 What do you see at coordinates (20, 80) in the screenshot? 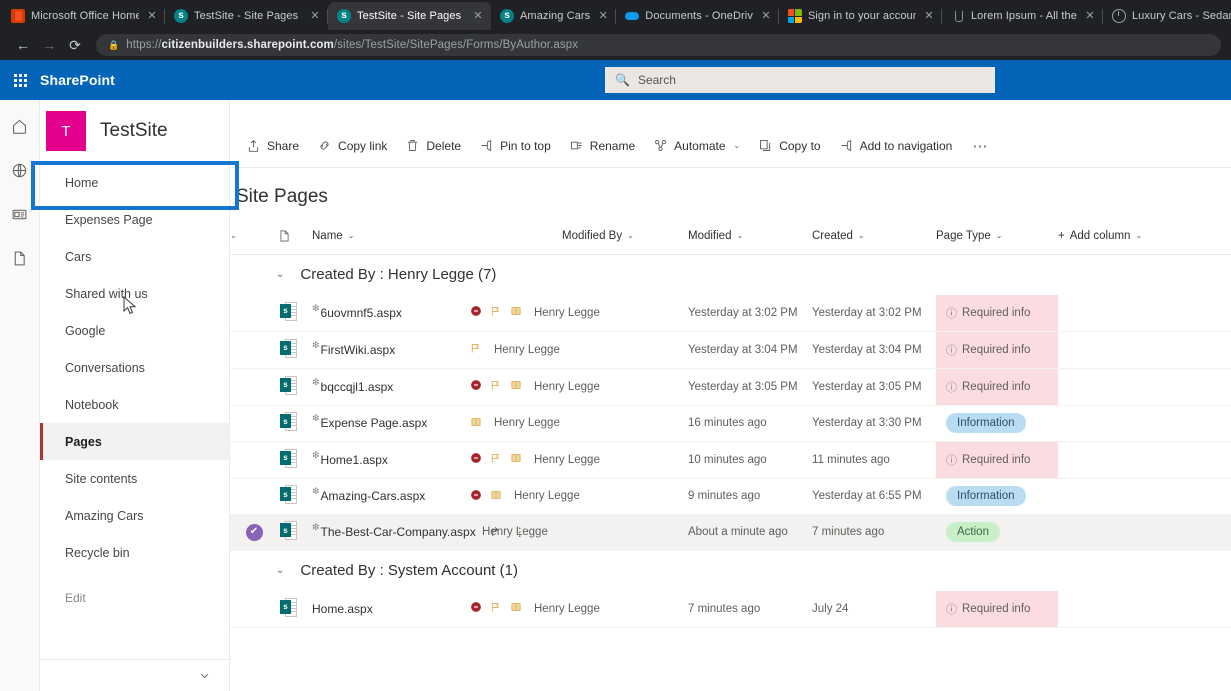
I see `app-launcher-icon` at bounding box center [20, 80].